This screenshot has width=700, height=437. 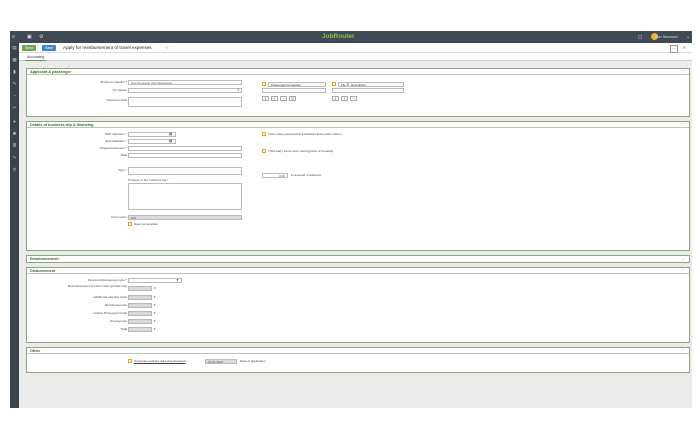 What do you see at coordinates (14, 47) in the screenshot?
I see `inbox-icon: ▤` at bounding box center [14, 47].